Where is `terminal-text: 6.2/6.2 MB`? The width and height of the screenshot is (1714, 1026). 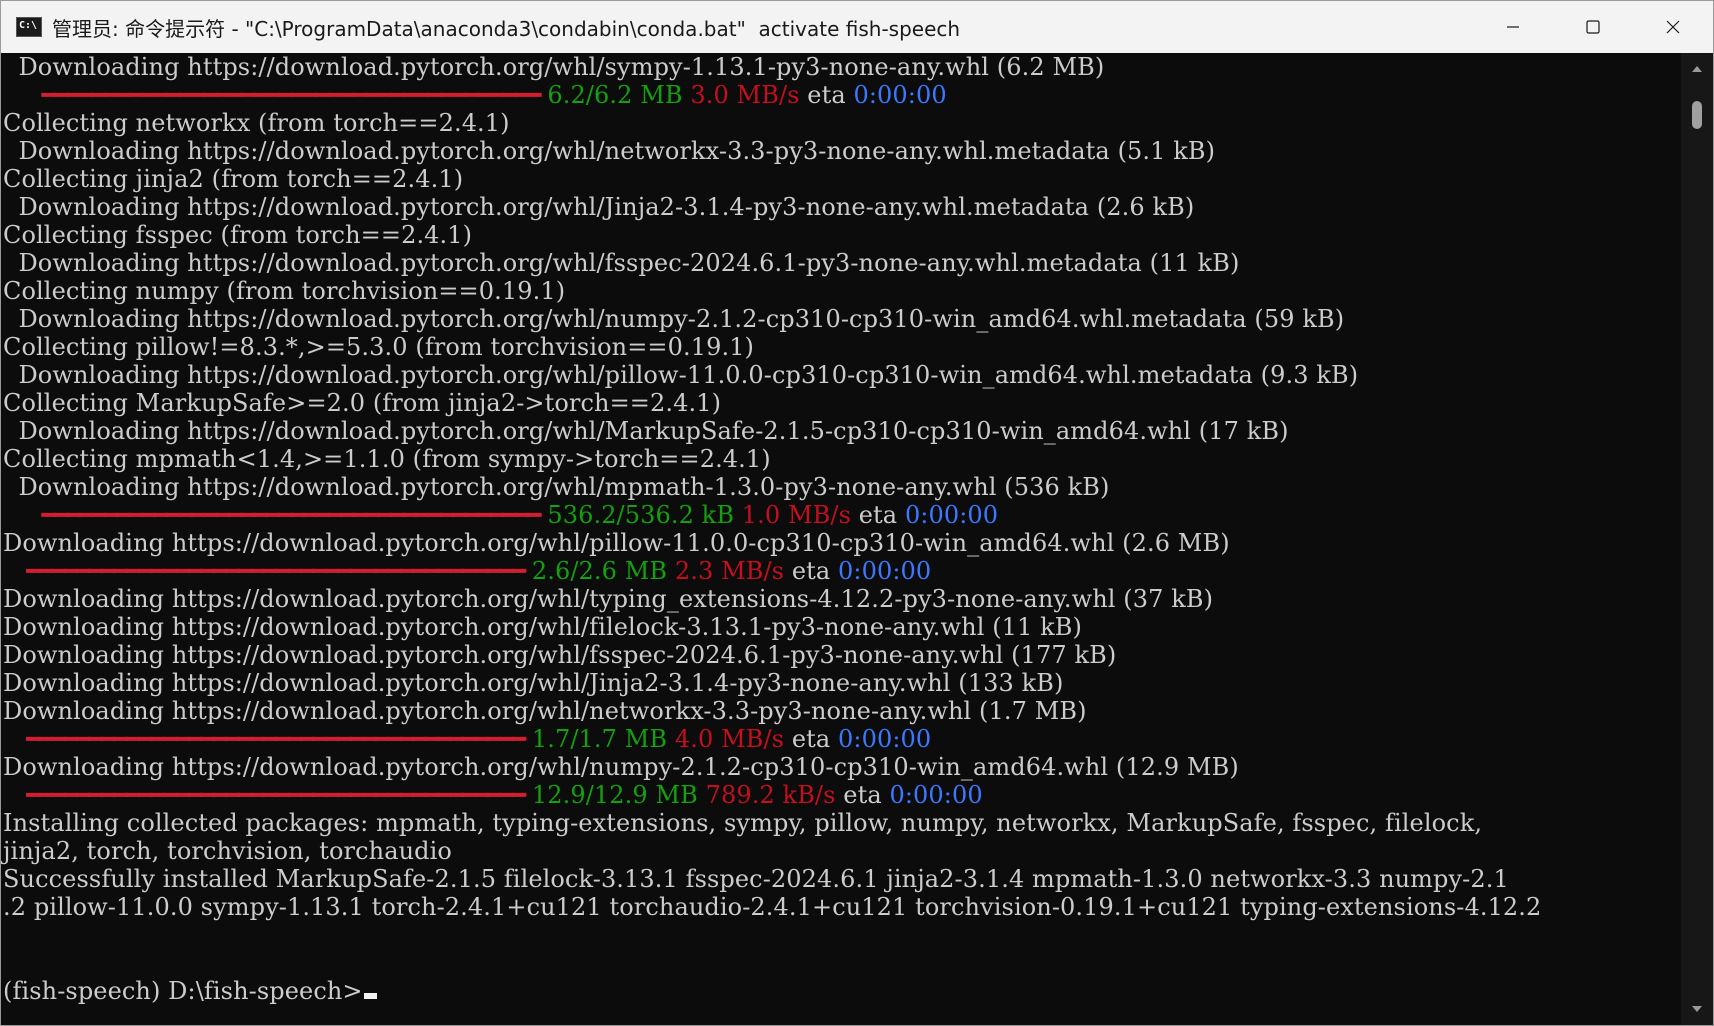
terminal-text: 6.2/6.2 MB is located at coordinates (611, 95).